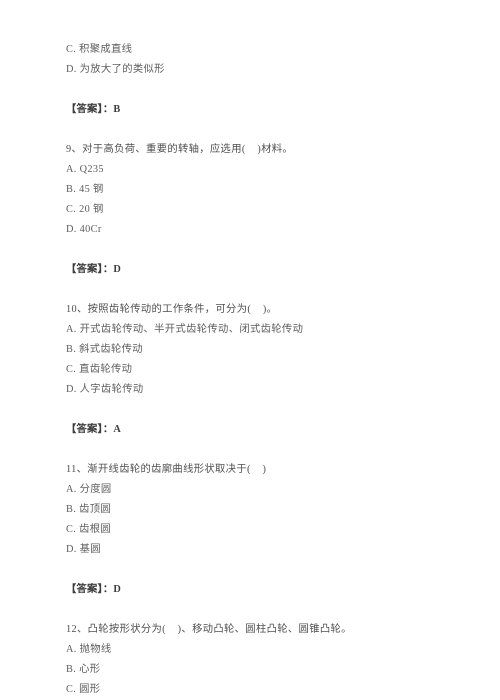 Image resolution: width=500 pixels, height=700 pixels. What do you see at coordinates (166, 469) in the screenshot?
I see `question-stem: 11、渐开线齿轮的齿廓曲线形状取决于( )` at bounding box center [166, 469].